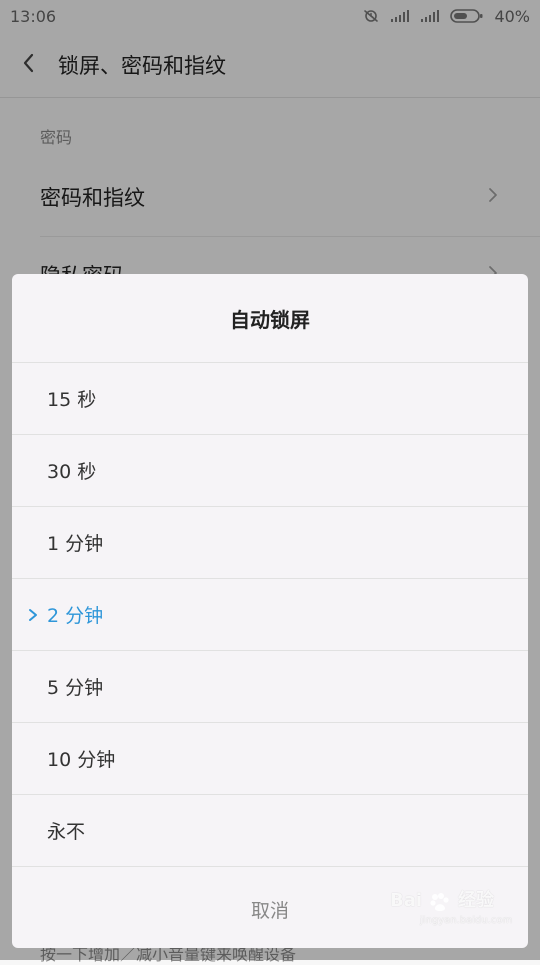 This screenshot has width=540, height=965. What do you see at coordinates (270, 471) in the screenshot?
I see `option-30-seconds: 30 秒` at bounding box center [270, 471].